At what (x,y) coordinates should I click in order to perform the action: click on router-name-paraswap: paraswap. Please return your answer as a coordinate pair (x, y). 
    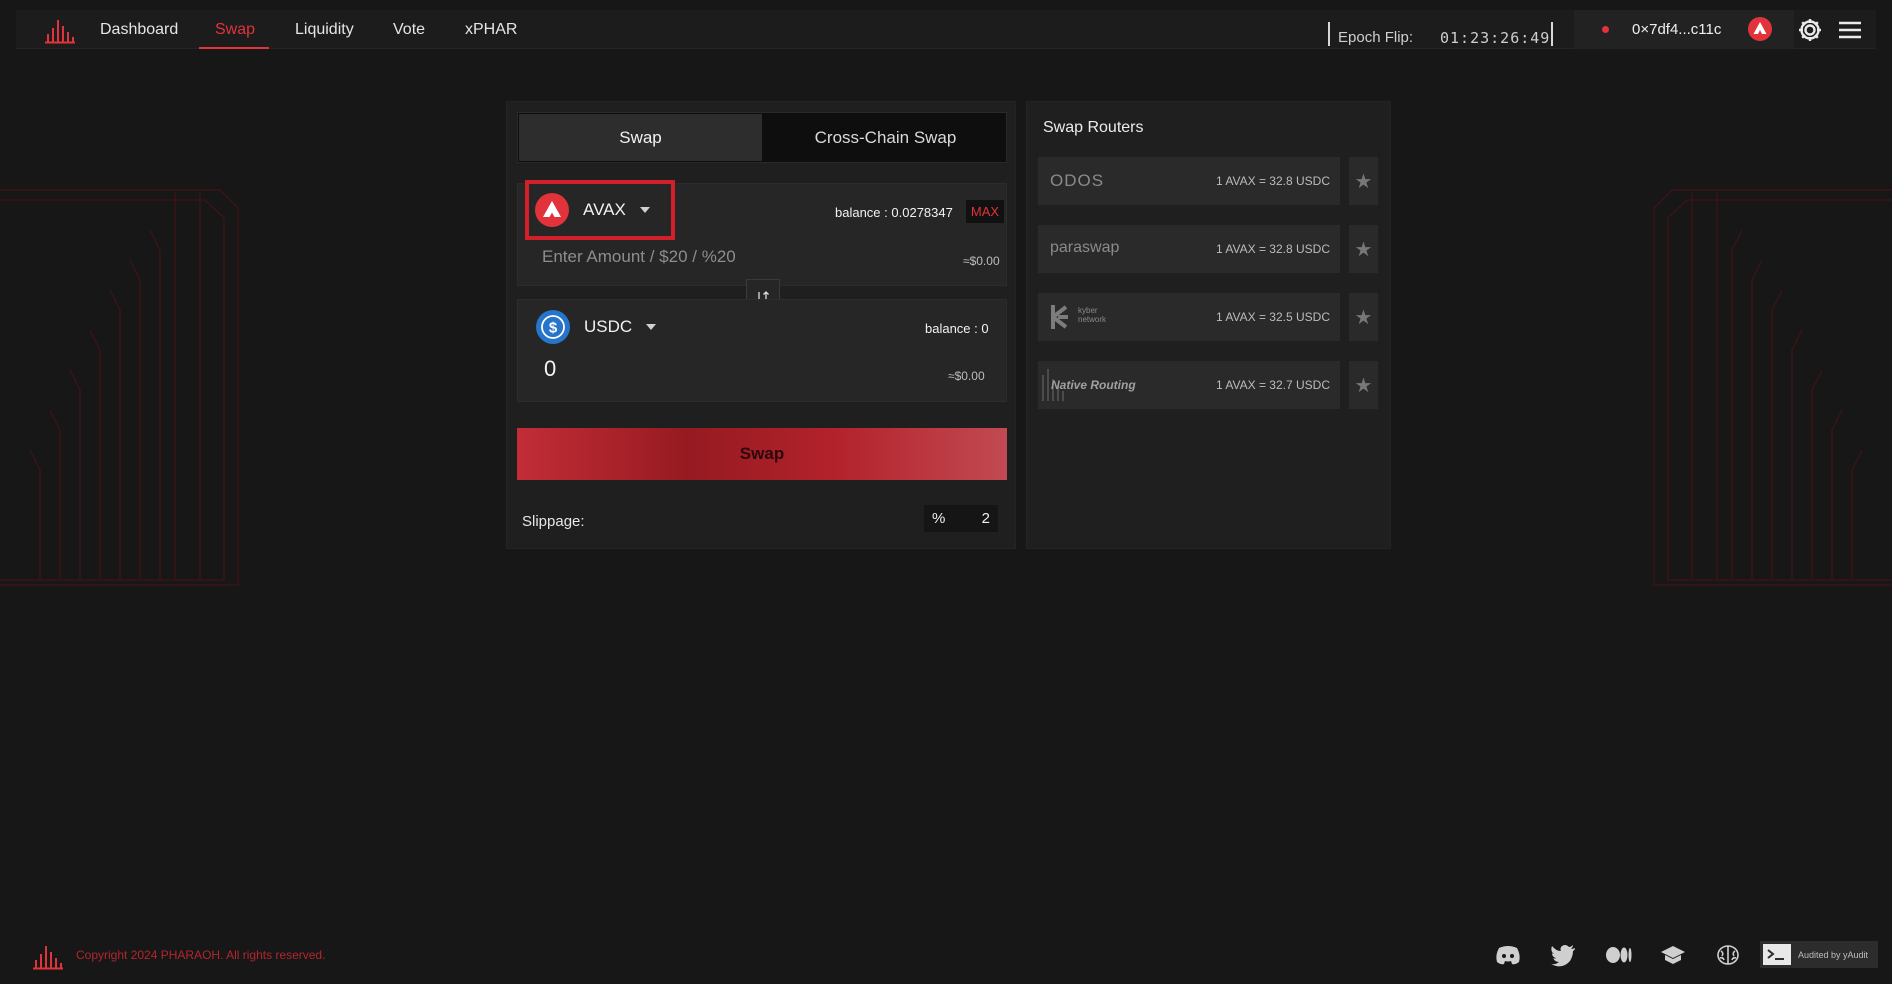
    Looking at the image, I should click on (1085, 247).